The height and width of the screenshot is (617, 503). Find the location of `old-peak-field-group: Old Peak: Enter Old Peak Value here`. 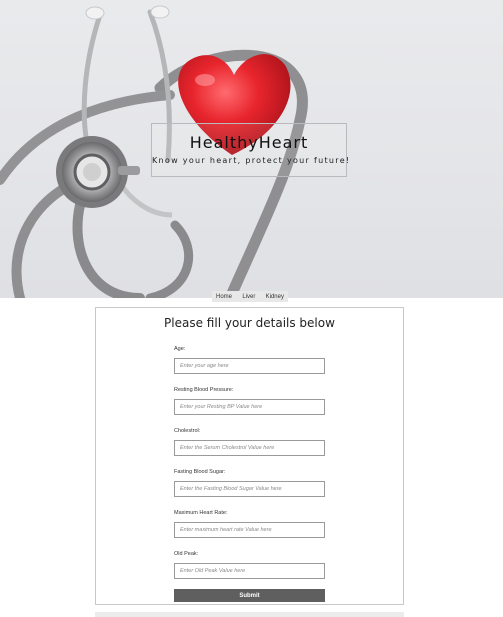

old-peak-field-group: Old Peak: Enter Old Peak Value here is located at coordinates (249, 565).